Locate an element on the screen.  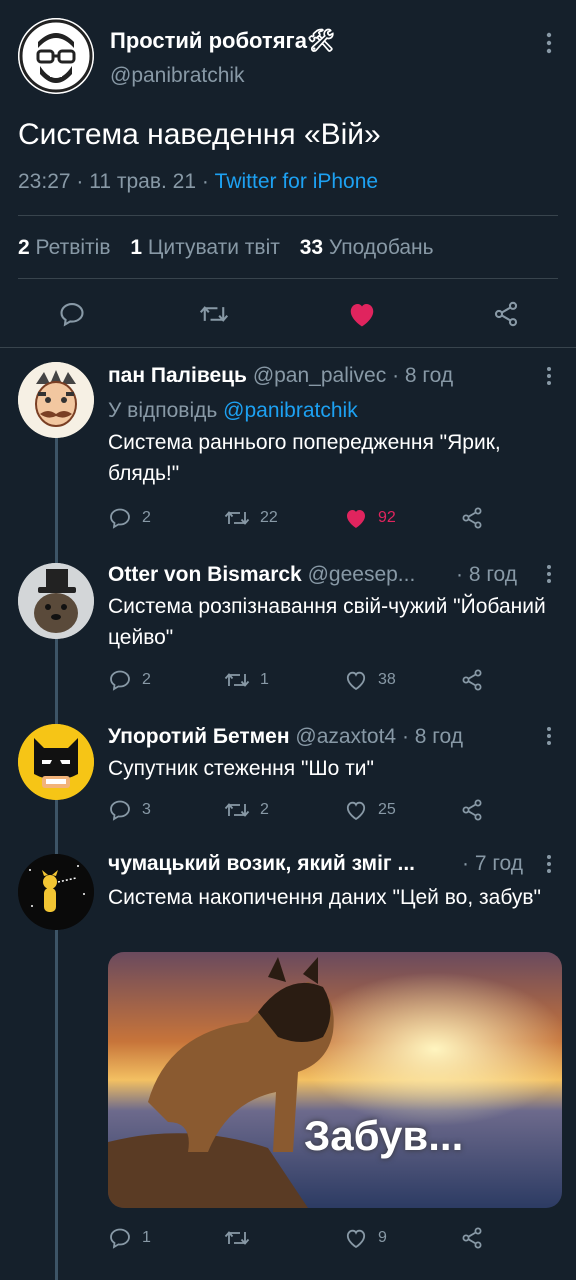
reply-header: Упоротий Бетмен @azaxtot4 · 8 год is located at coordinates (328, 737).